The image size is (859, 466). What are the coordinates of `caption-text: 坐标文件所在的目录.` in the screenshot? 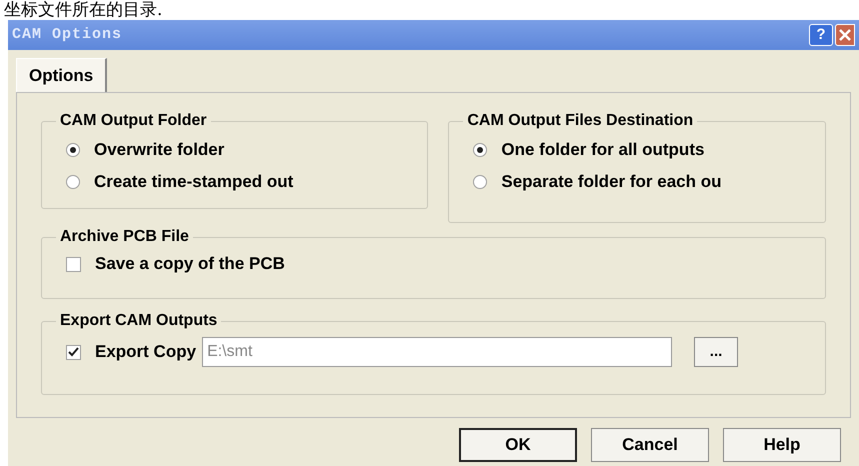 It's located at (83, 10).